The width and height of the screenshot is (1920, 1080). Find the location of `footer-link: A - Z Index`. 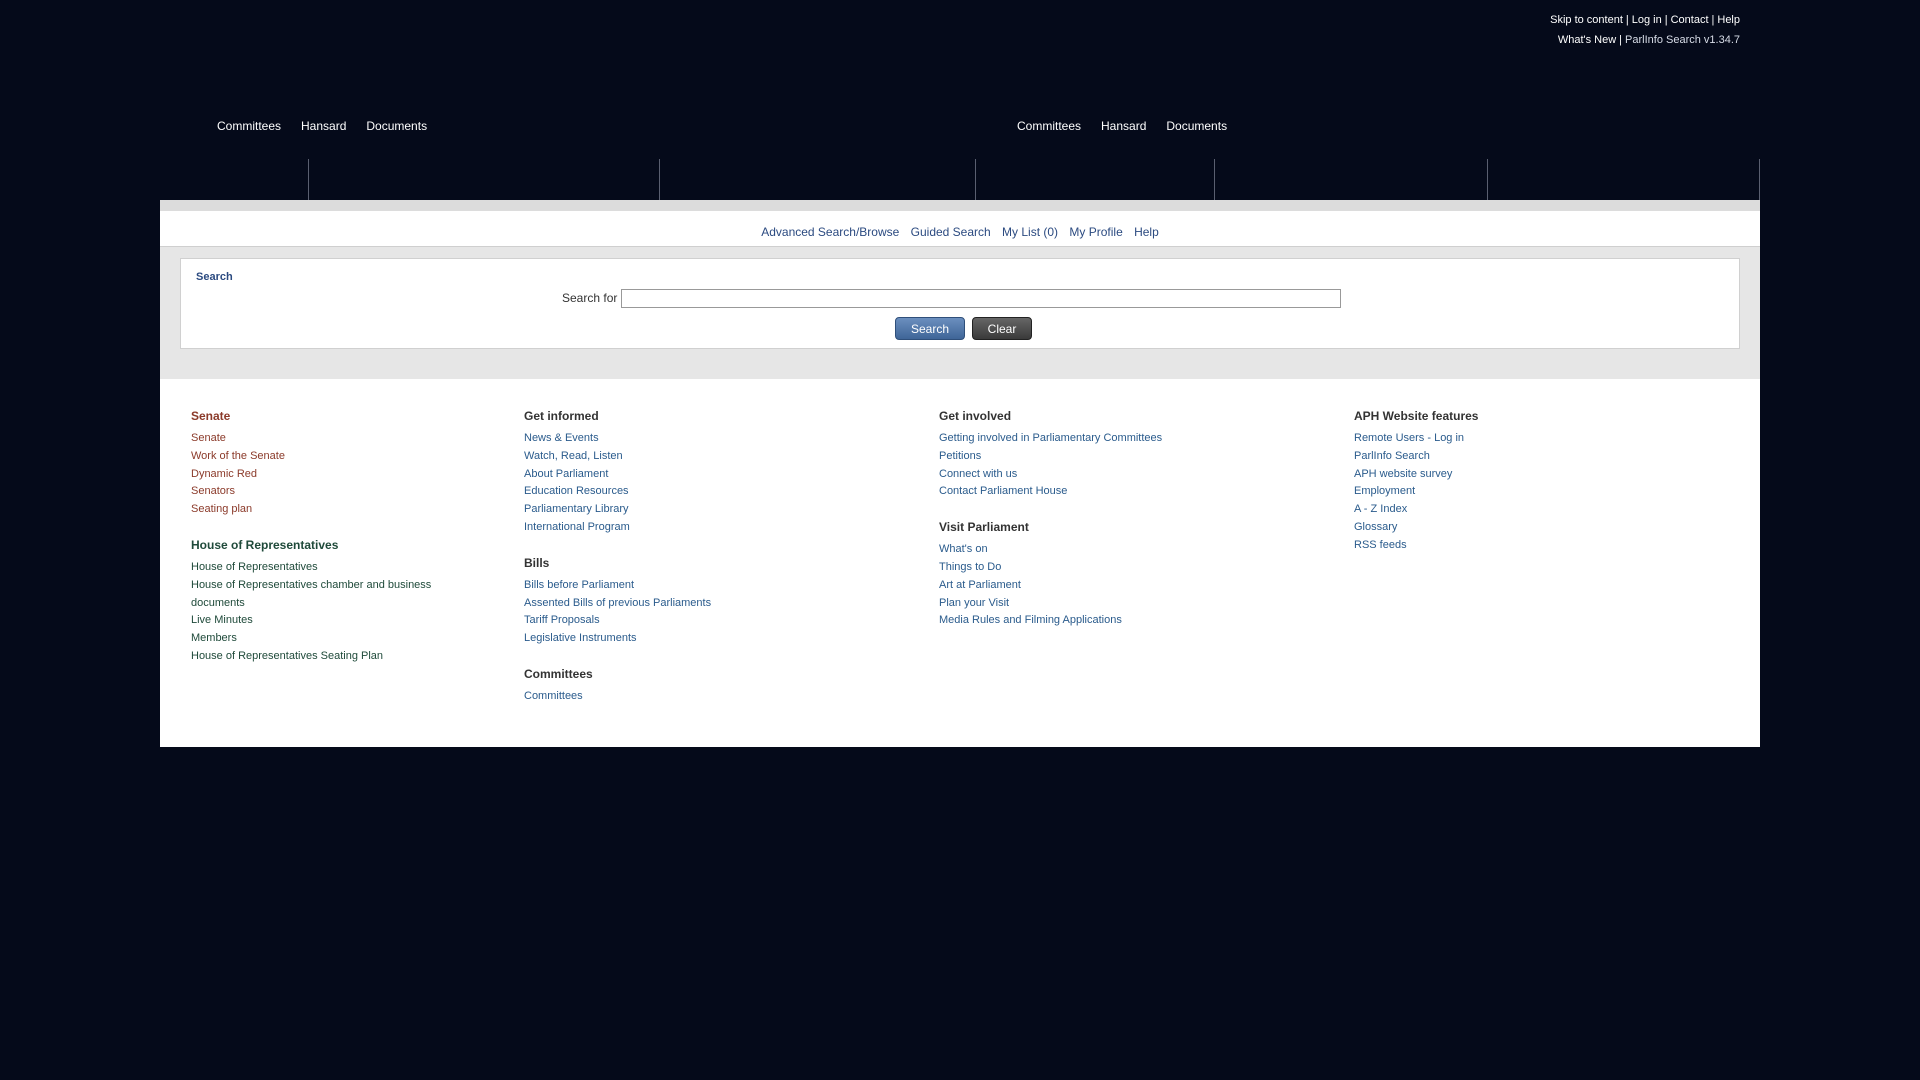

footer-link: A - Z Index is located at coordinates (1504, 510).